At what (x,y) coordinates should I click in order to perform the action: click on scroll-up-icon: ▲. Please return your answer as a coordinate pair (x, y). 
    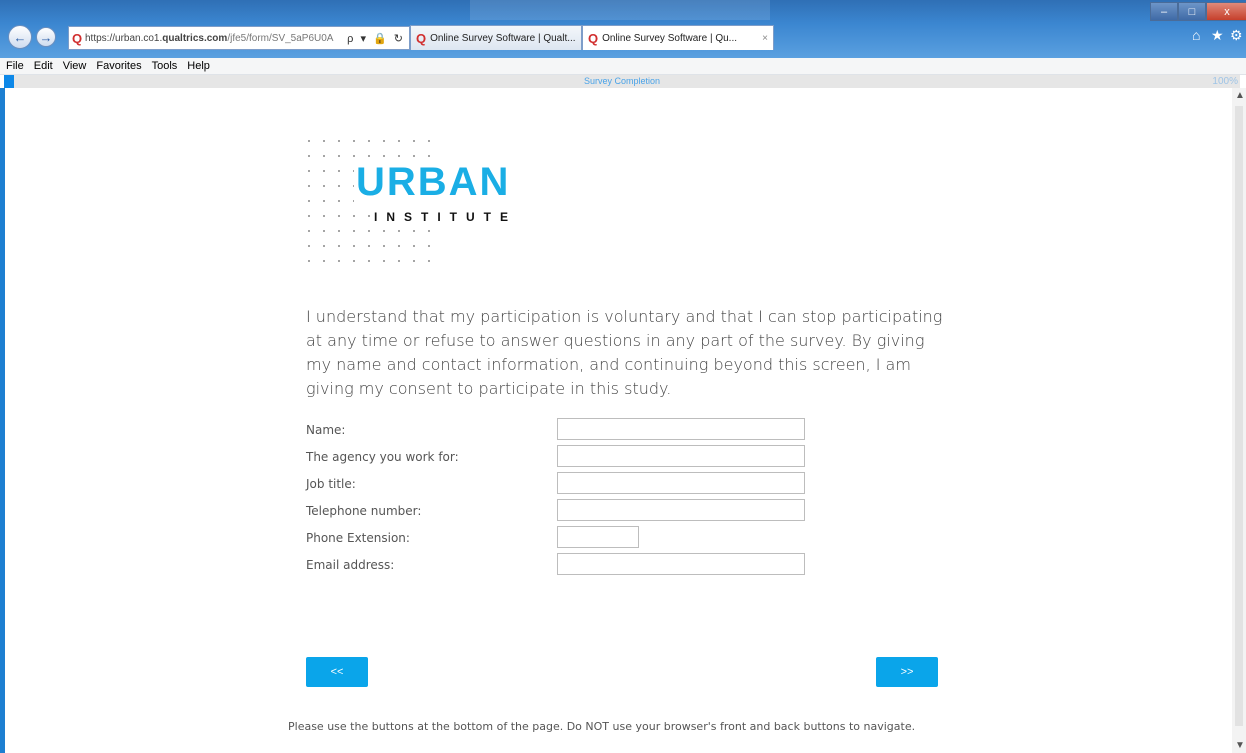
    Looking at the image, I should click on (1240, 95).